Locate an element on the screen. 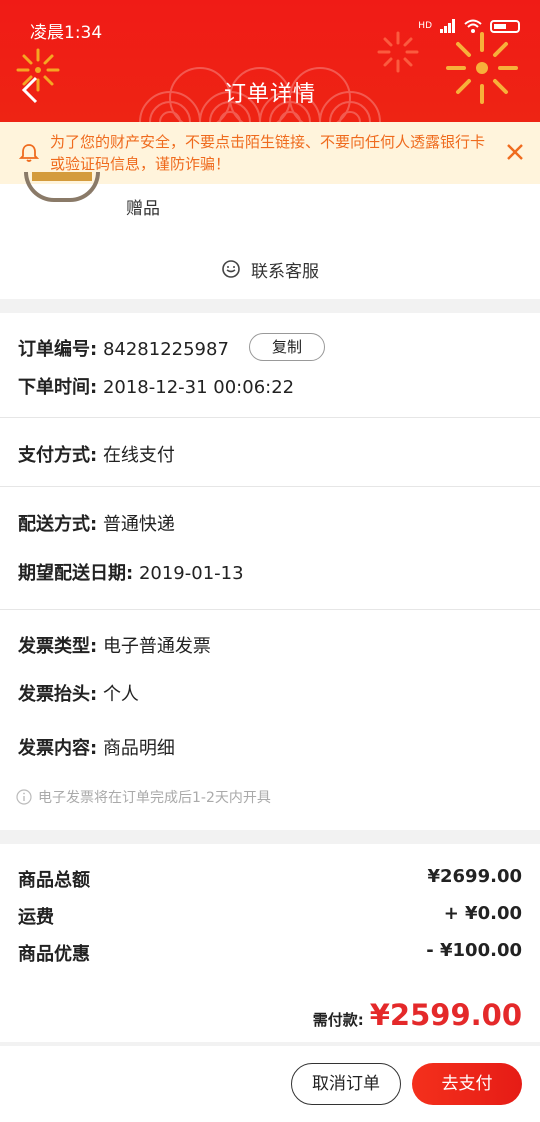 This screenshot has width=540, height=1122. status-bar: 凌晨1:34 HD is located at coordinates (275, 30).